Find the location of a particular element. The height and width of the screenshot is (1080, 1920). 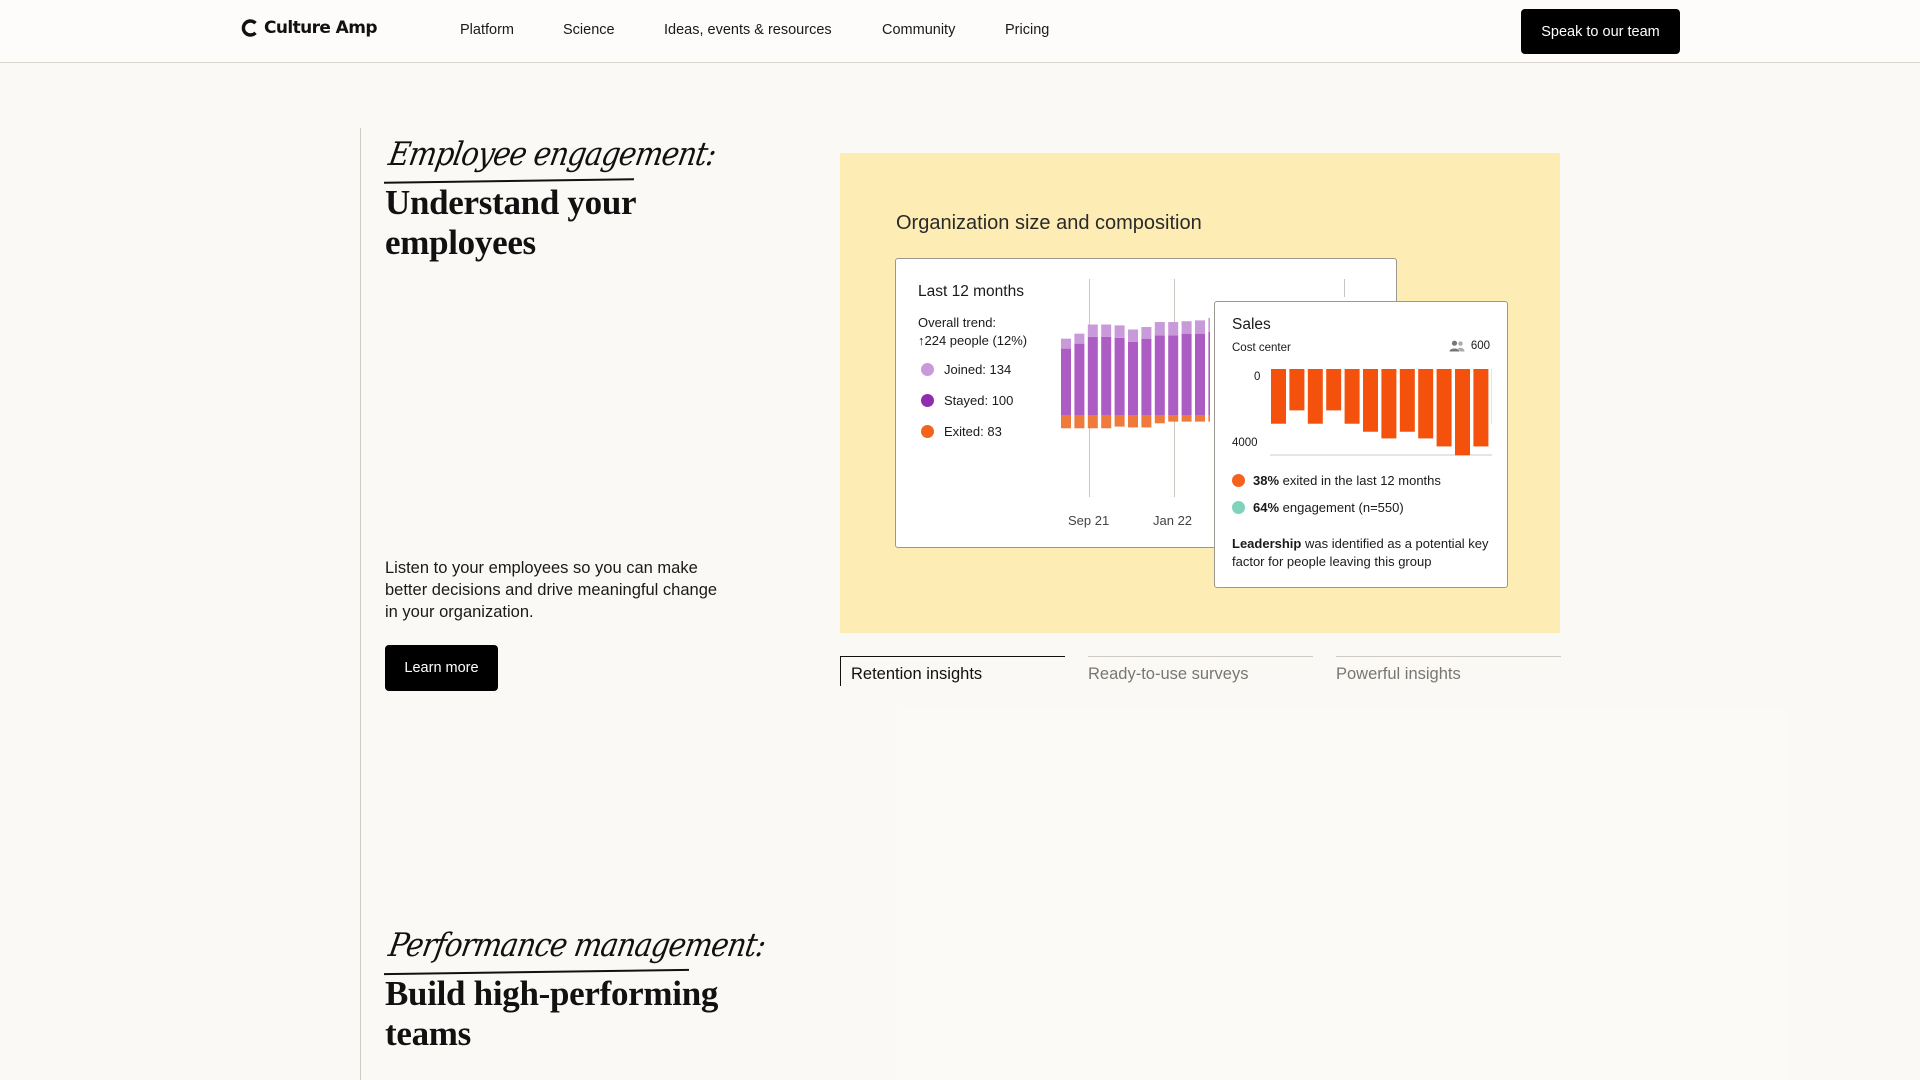

x-tick-sep21: Sep 21 is located at coordinates (1089, 520).